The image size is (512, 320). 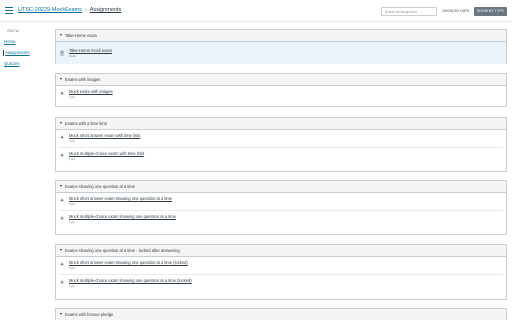 I want to click on show-by-type-button: SHOW BY TYPE, so click(x=490, y=11).